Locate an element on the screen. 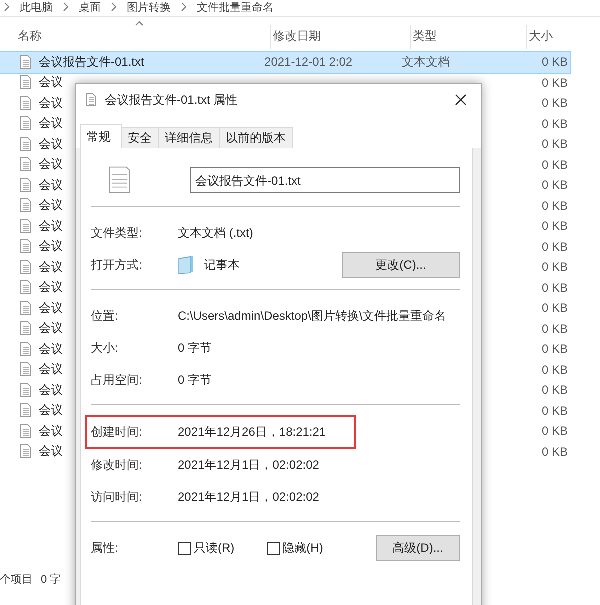 The image size is (600, 605). property-label: 访问时间: is located at coordinates (117, 497).